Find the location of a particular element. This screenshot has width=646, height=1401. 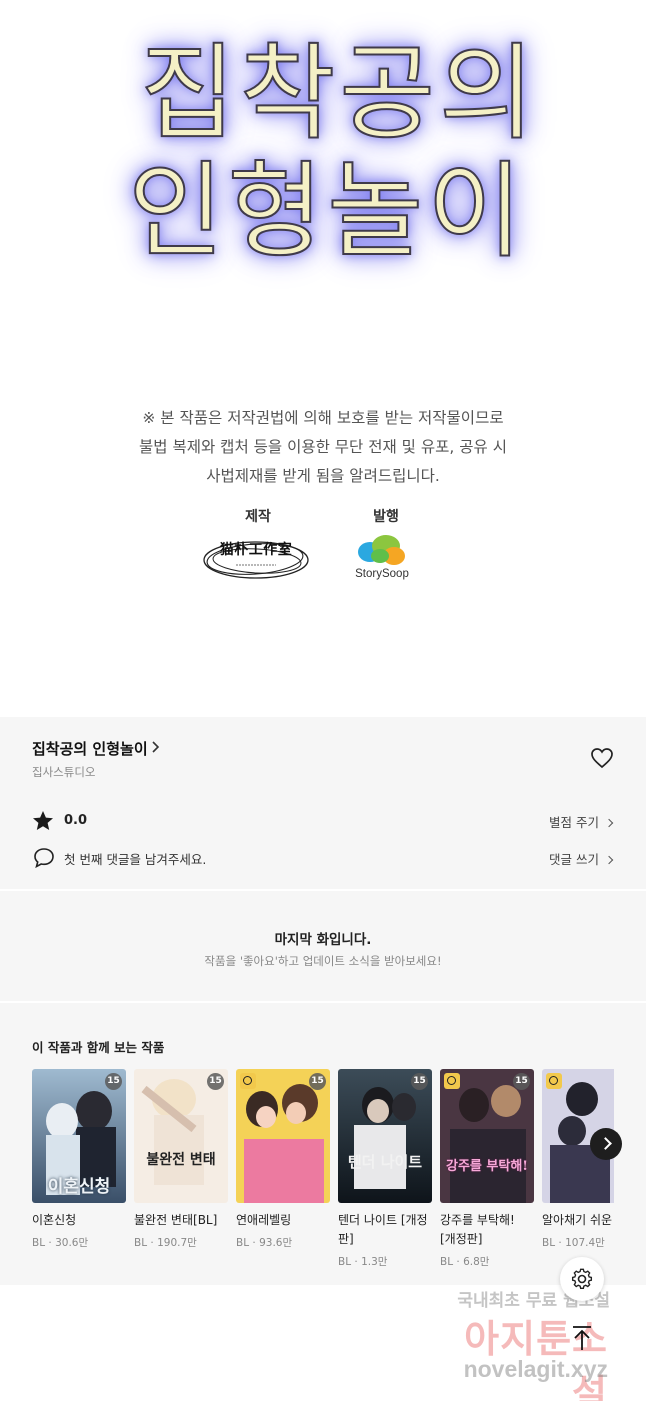

star-icon is located at coordinates (43, 820).